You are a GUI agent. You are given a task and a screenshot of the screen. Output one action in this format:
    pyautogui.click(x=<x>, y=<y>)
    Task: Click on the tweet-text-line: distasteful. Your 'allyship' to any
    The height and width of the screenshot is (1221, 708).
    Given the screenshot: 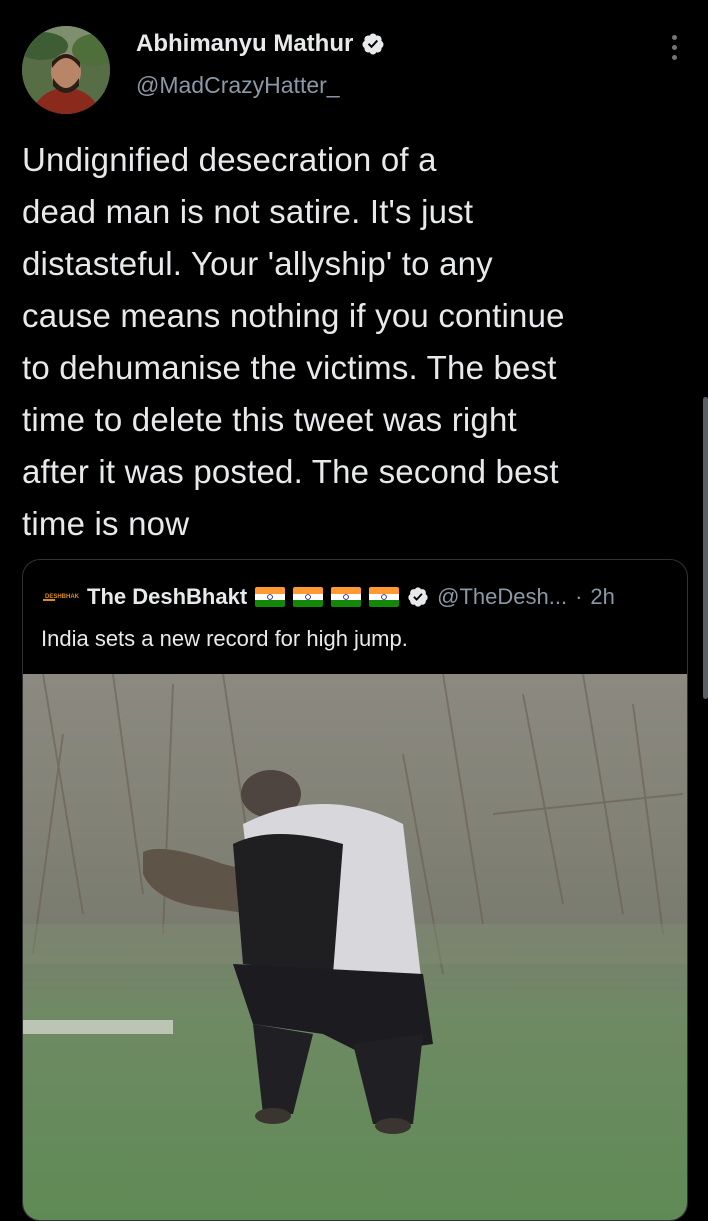 What is the action you would take?
    pyautogui.click(x=257, y=263)
    